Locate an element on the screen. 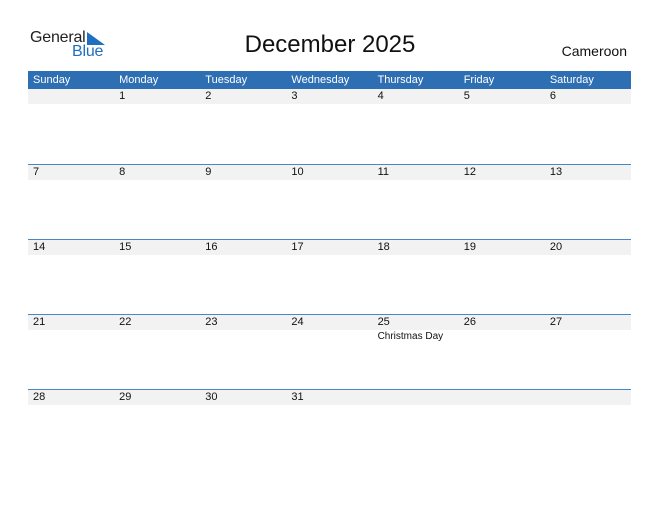 Image resolution: width=660 pixels, height=510 pixels. day-number: 12 is located at coordinates (469, 172).